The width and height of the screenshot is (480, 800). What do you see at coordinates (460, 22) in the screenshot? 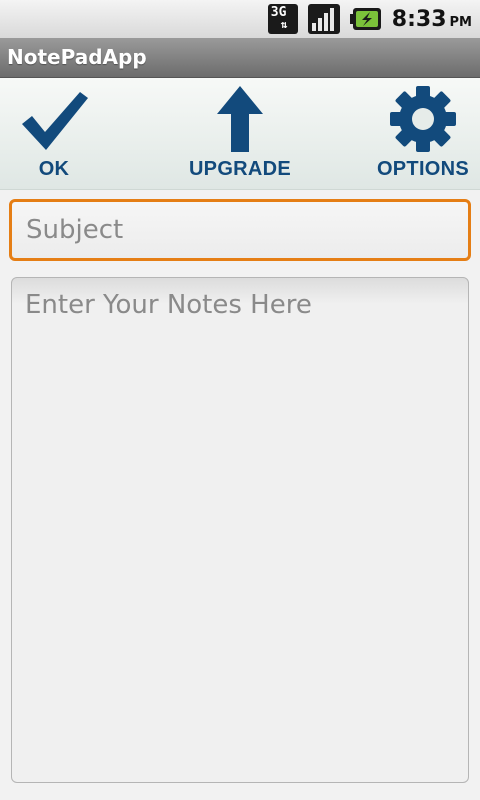
I see `clock-ampm: PM` at bounding box center [460, 22].